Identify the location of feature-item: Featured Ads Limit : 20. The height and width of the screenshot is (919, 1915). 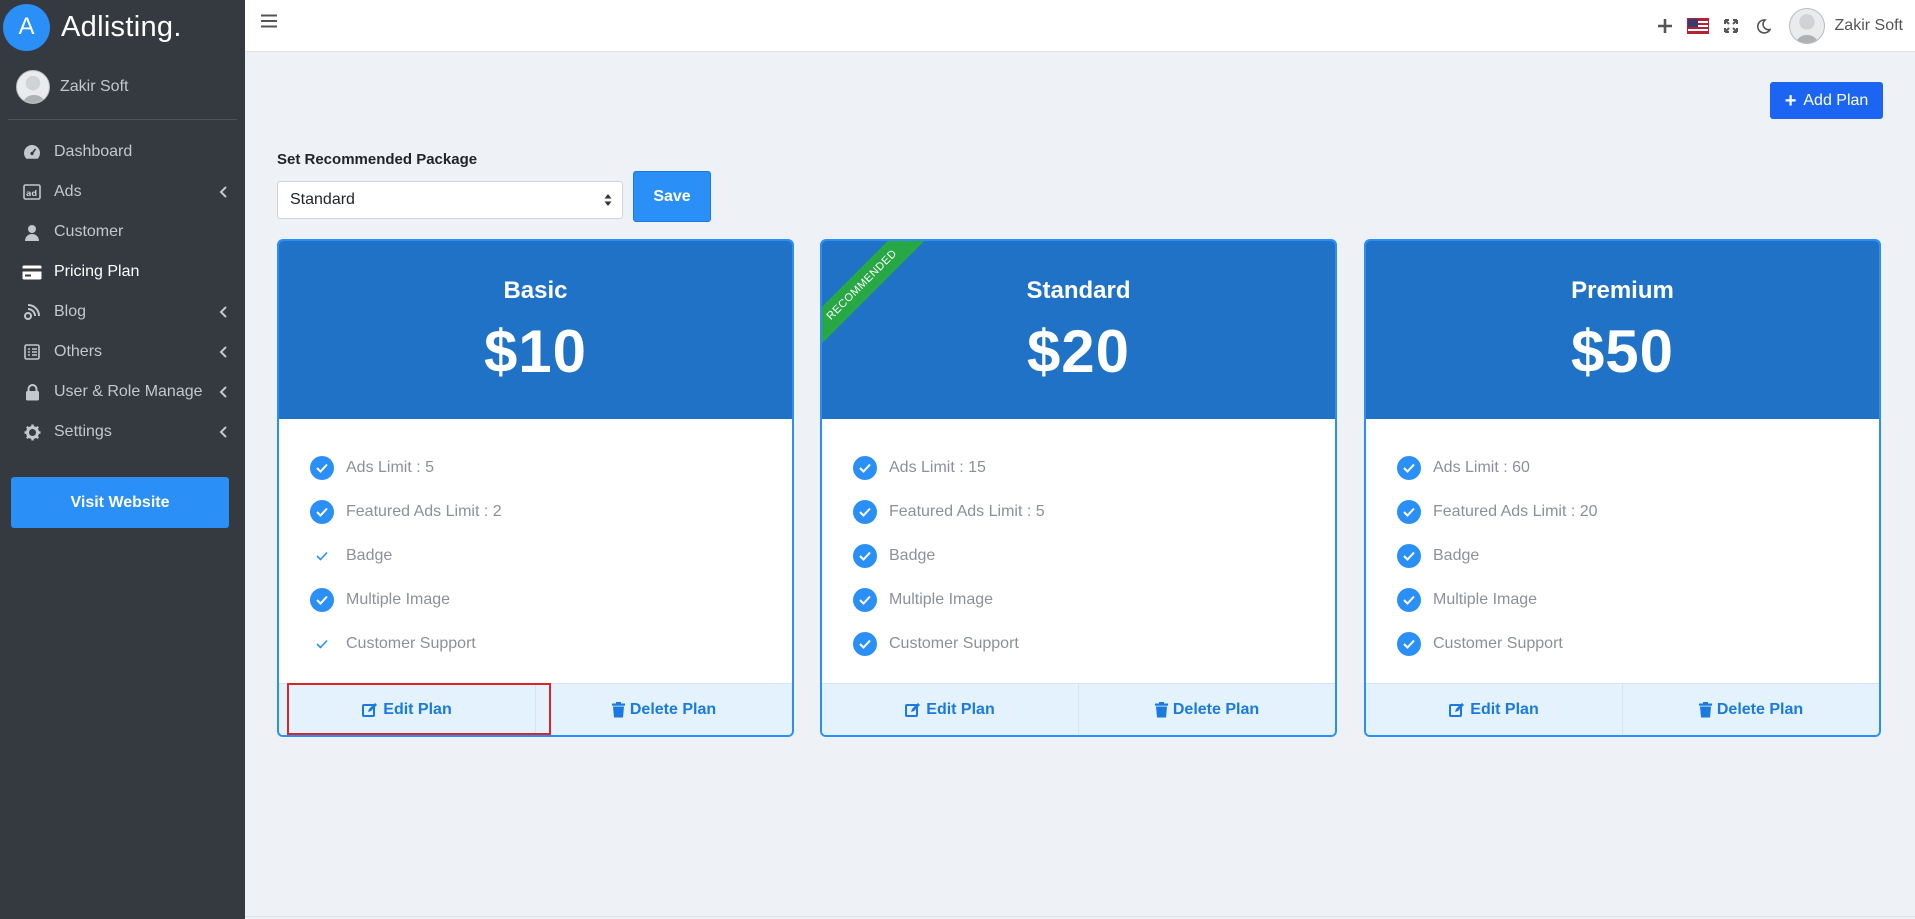
(1638, 512).